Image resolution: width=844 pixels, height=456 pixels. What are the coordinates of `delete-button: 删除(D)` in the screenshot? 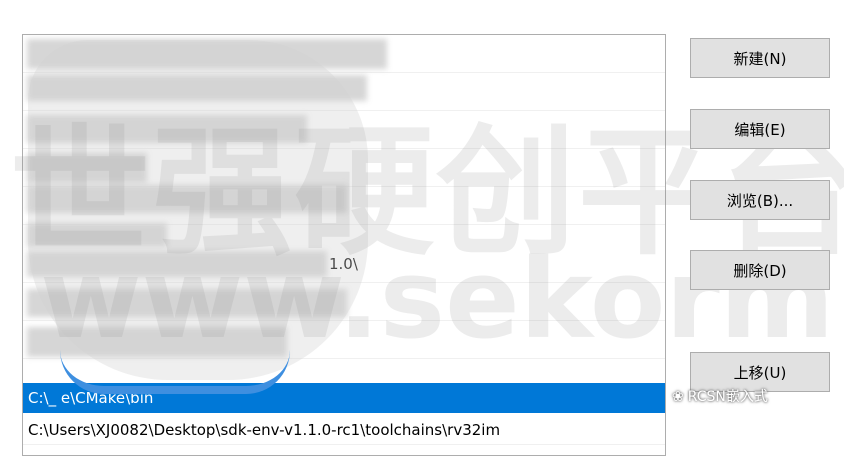 It's located at (760, 270).